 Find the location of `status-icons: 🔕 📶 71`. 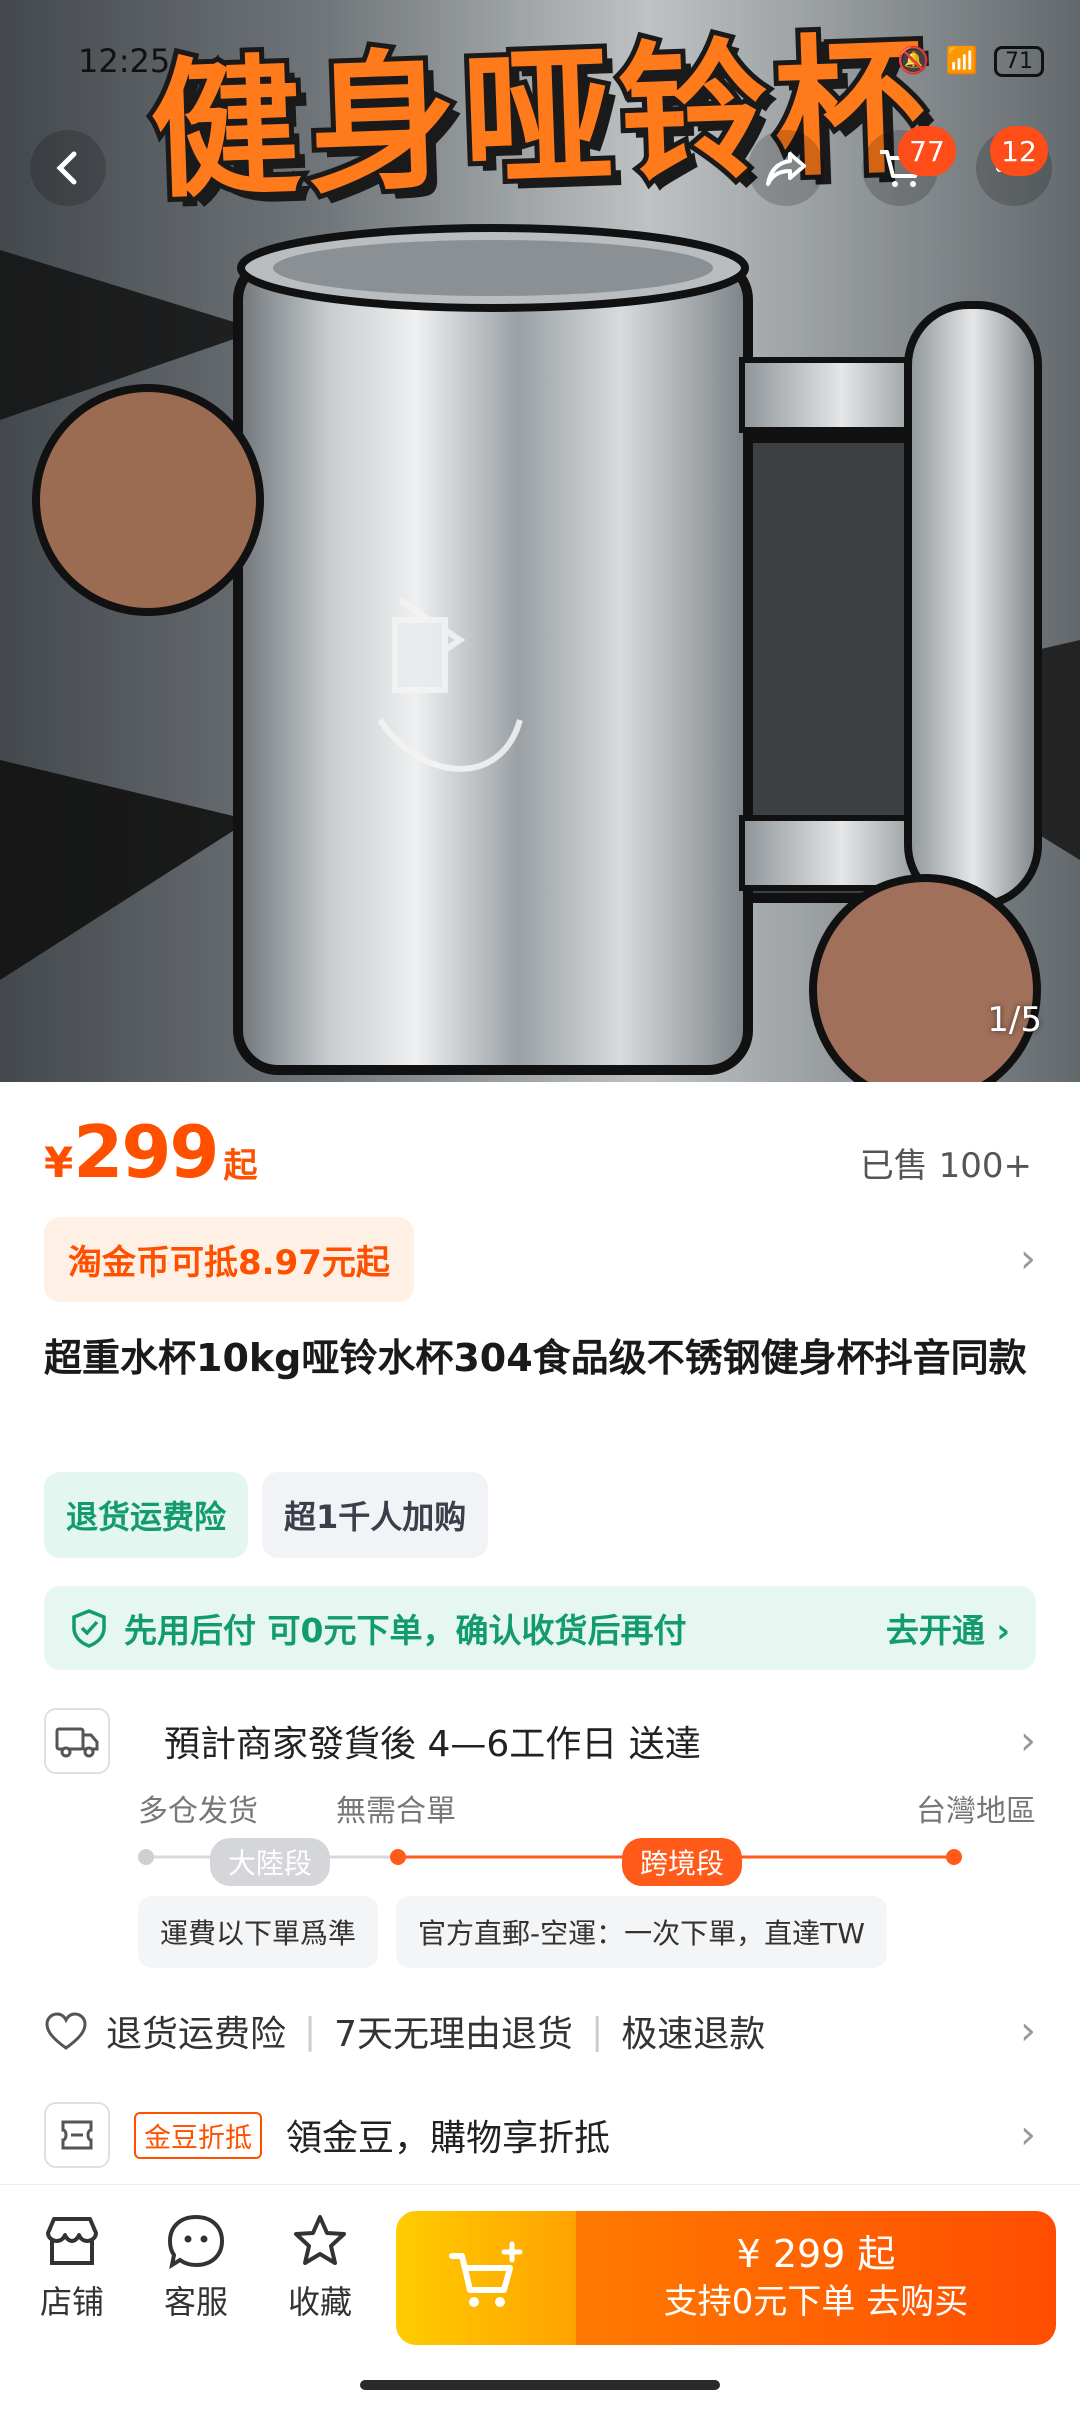

status-icons: 🔕 📶 71 is located at coordinates (970, 61).